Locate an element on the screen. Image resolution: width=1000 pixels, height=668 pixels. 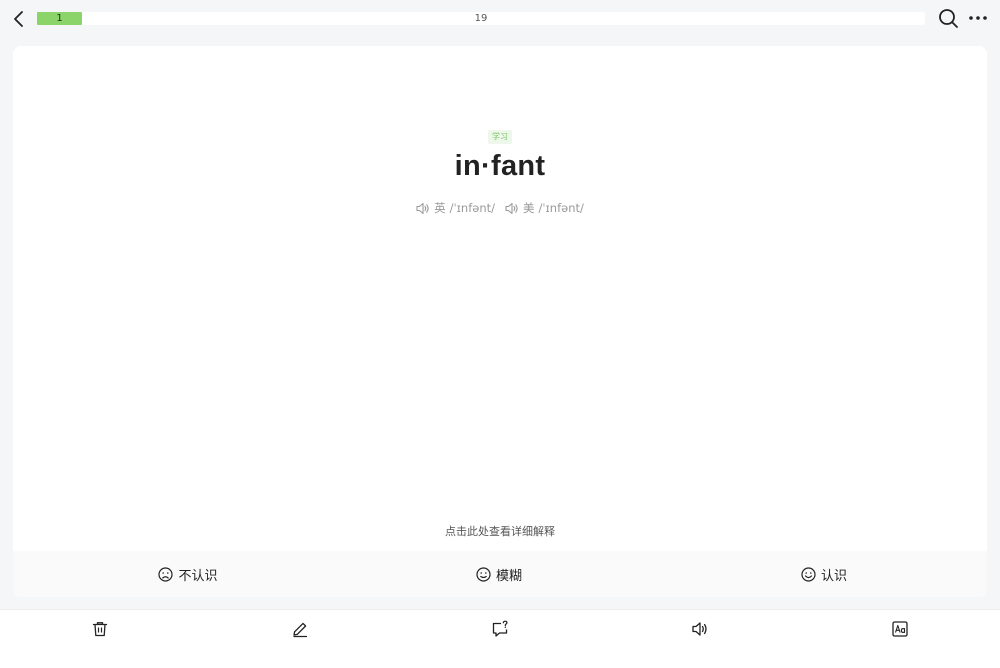
rate-fuzzy-button: 模糊 is located at coordinates (499, 574).